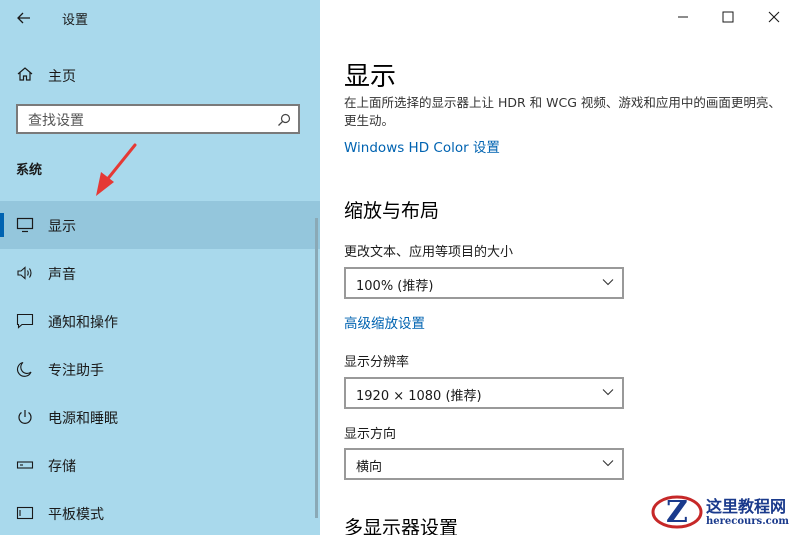 This screenshot has height=535, width=797. What do you see at coordinates (422, 146) in the screenshot?
I see `hdr-color-settings-link: Windows HD Color 设置` at bounding box center [422, 146].